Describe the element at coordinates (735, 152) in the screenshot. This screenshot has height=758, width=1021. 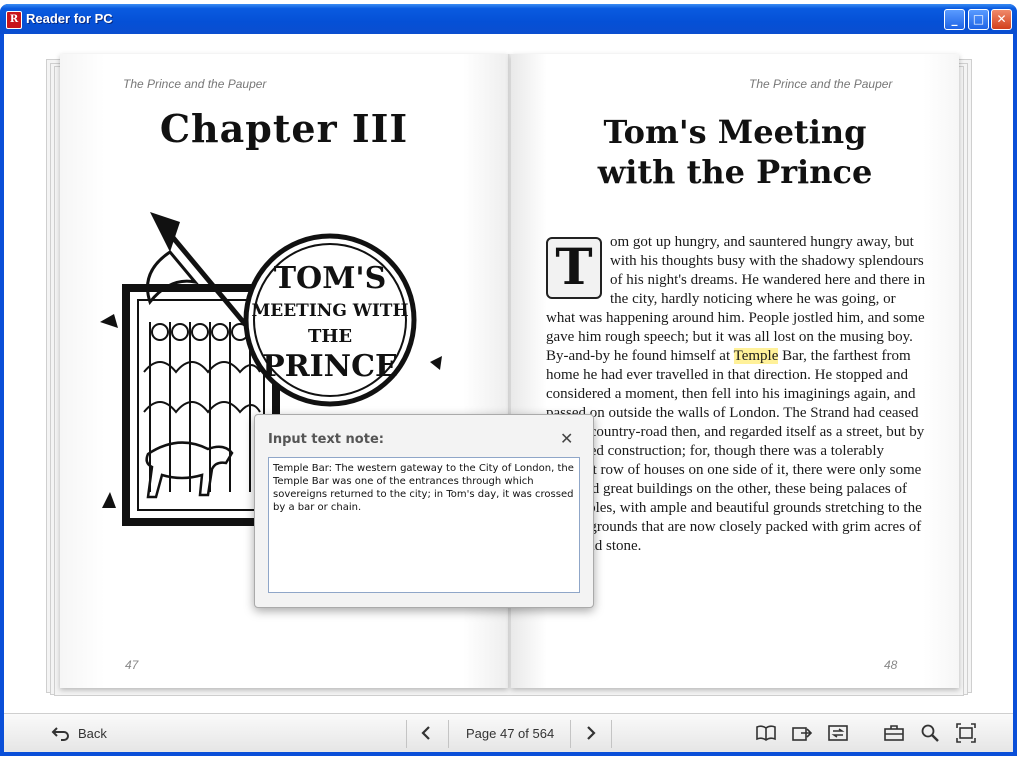
I see `chapter-heading: Tom's Meeting with the Prince` at that location.